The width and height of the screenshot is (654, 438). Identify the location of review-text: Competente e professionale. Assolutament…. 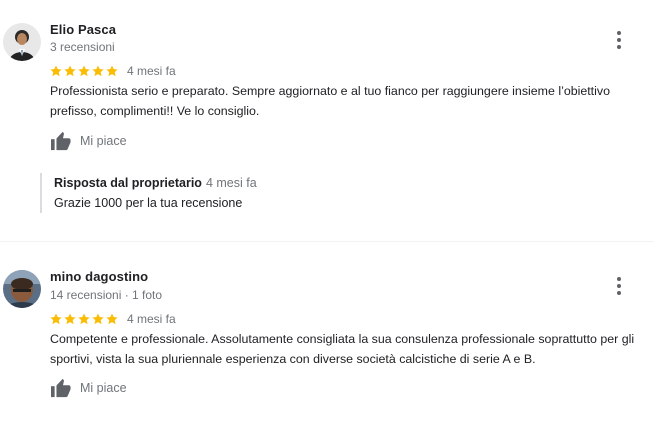
(342, 349).